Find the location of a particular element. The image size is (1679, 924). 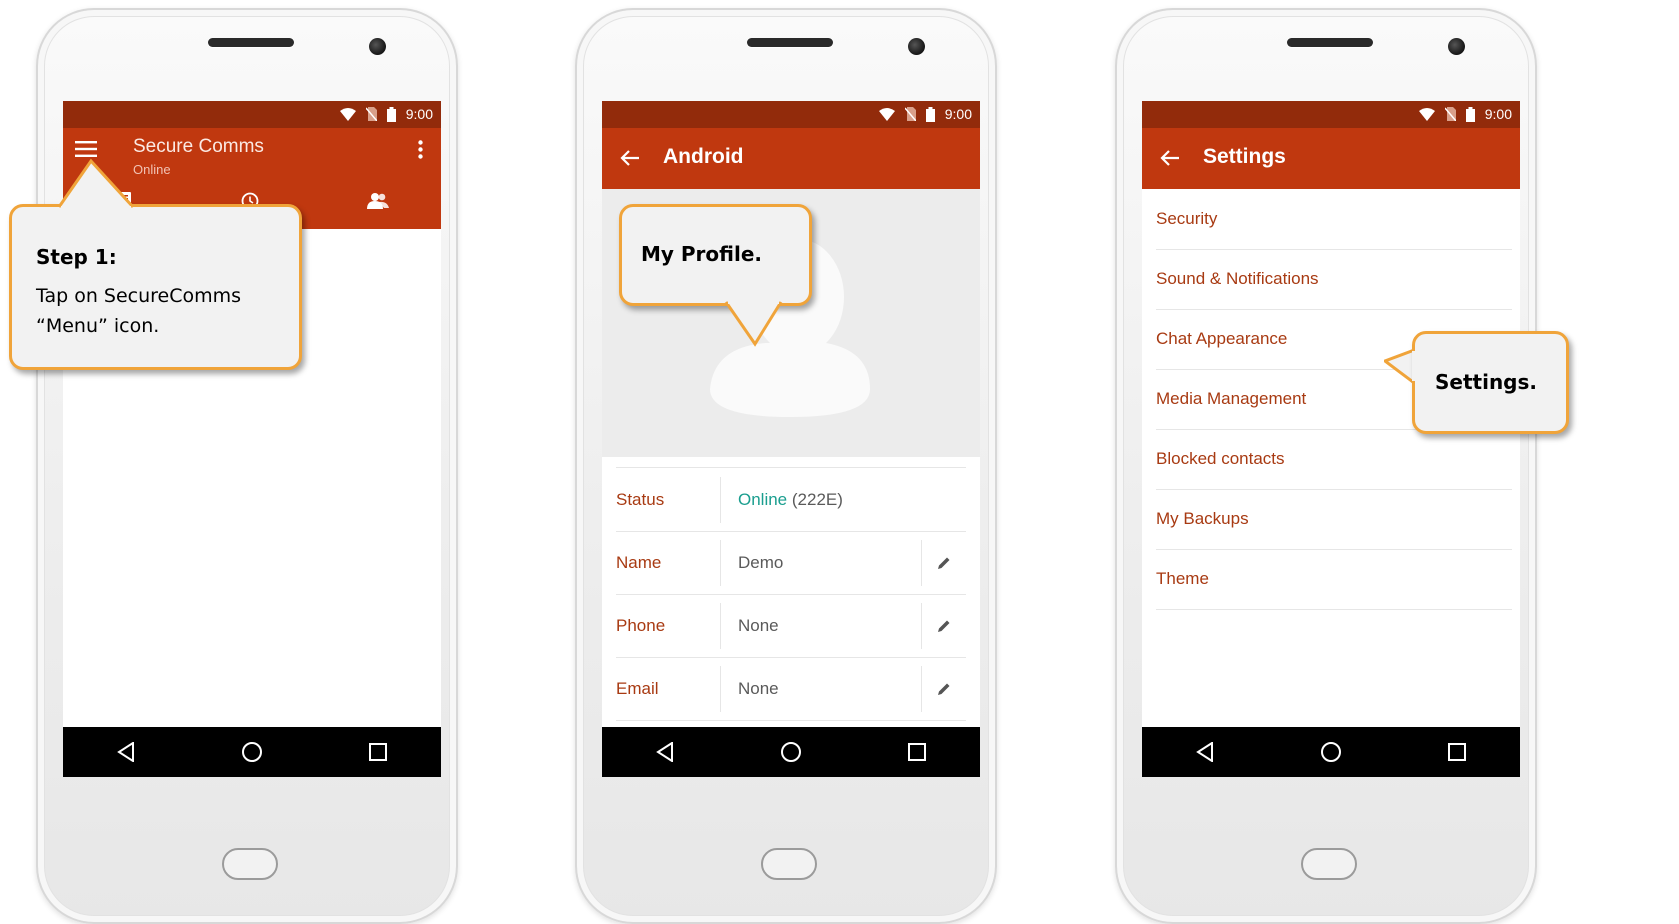

edit-name-button is located at coordinates (943, 562).